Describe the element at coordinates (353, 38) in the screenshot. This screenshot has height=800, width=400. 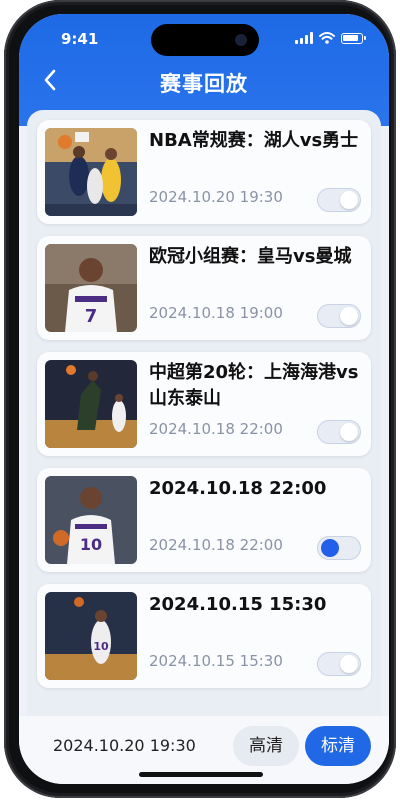
I see `battery-icon` at that location.